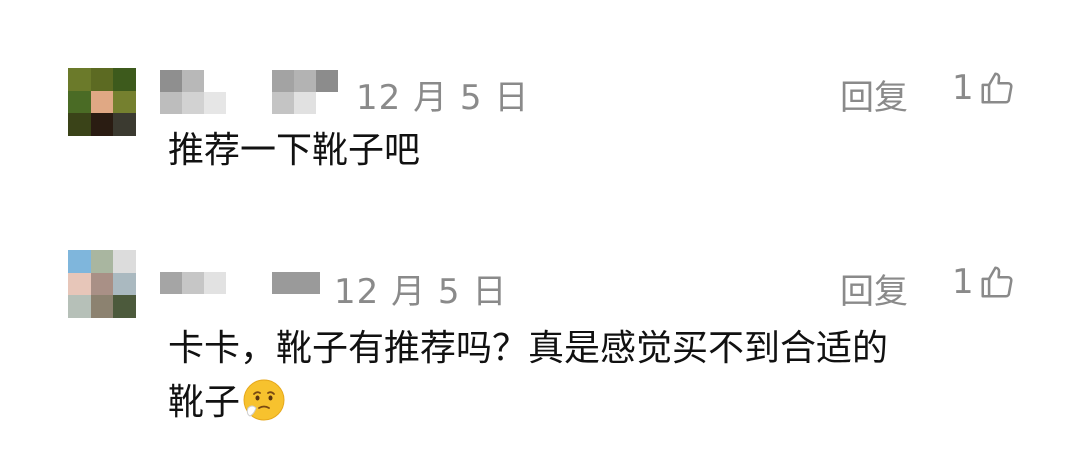 The width and height of the screenshot is (1080, 472). I want to click on comment-text-line-1: 卡卡，靴子有推荐吗？真是感觉买不到合适的, so click(528, 348).